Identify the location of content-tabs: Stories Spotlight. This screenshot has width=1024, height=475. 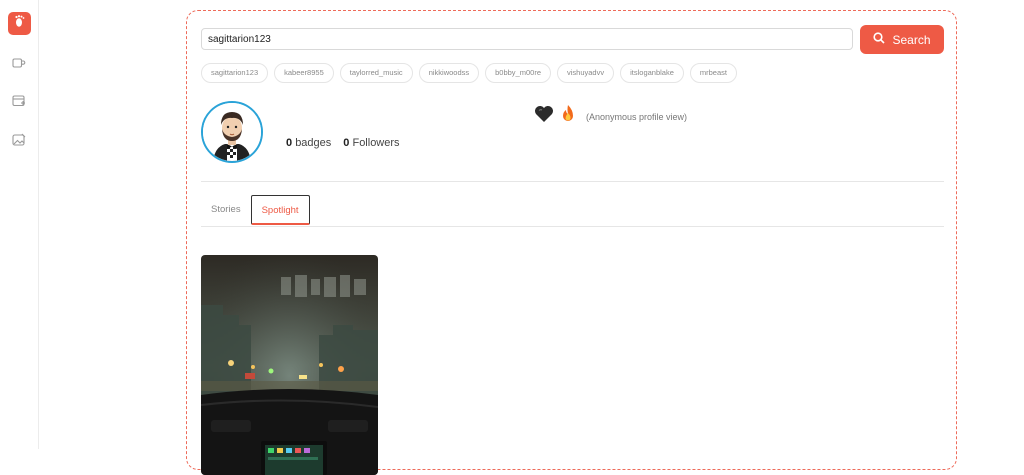
(255, 210).